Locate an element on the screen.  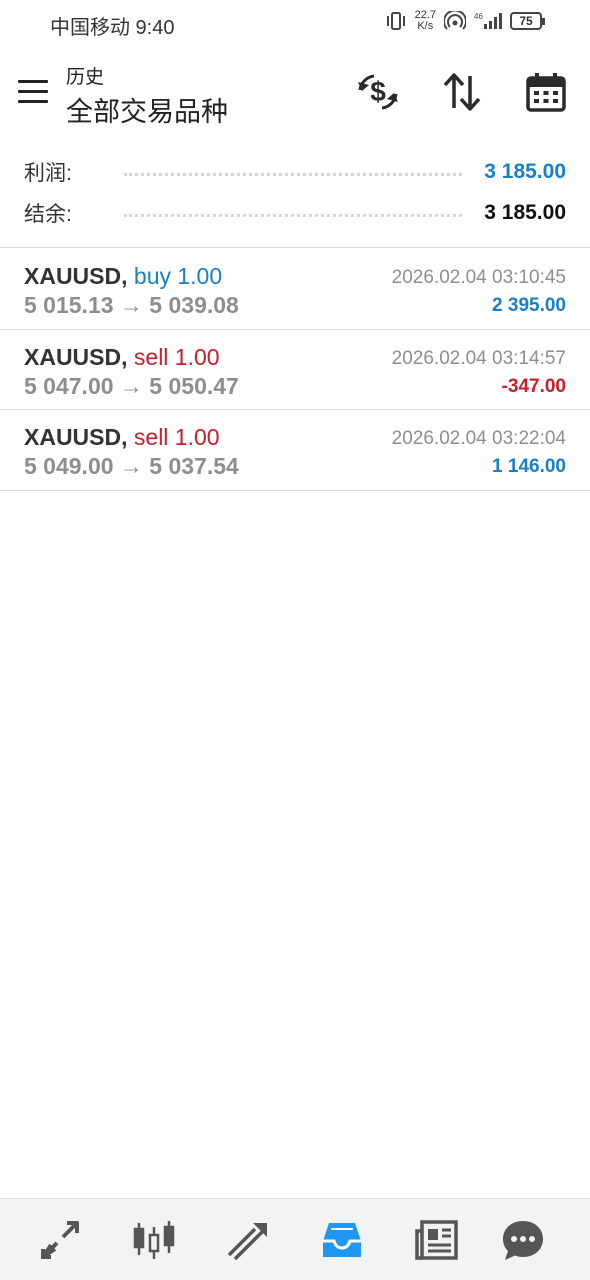
deal-profit: -347.00 is located at coordinates (533, 386).